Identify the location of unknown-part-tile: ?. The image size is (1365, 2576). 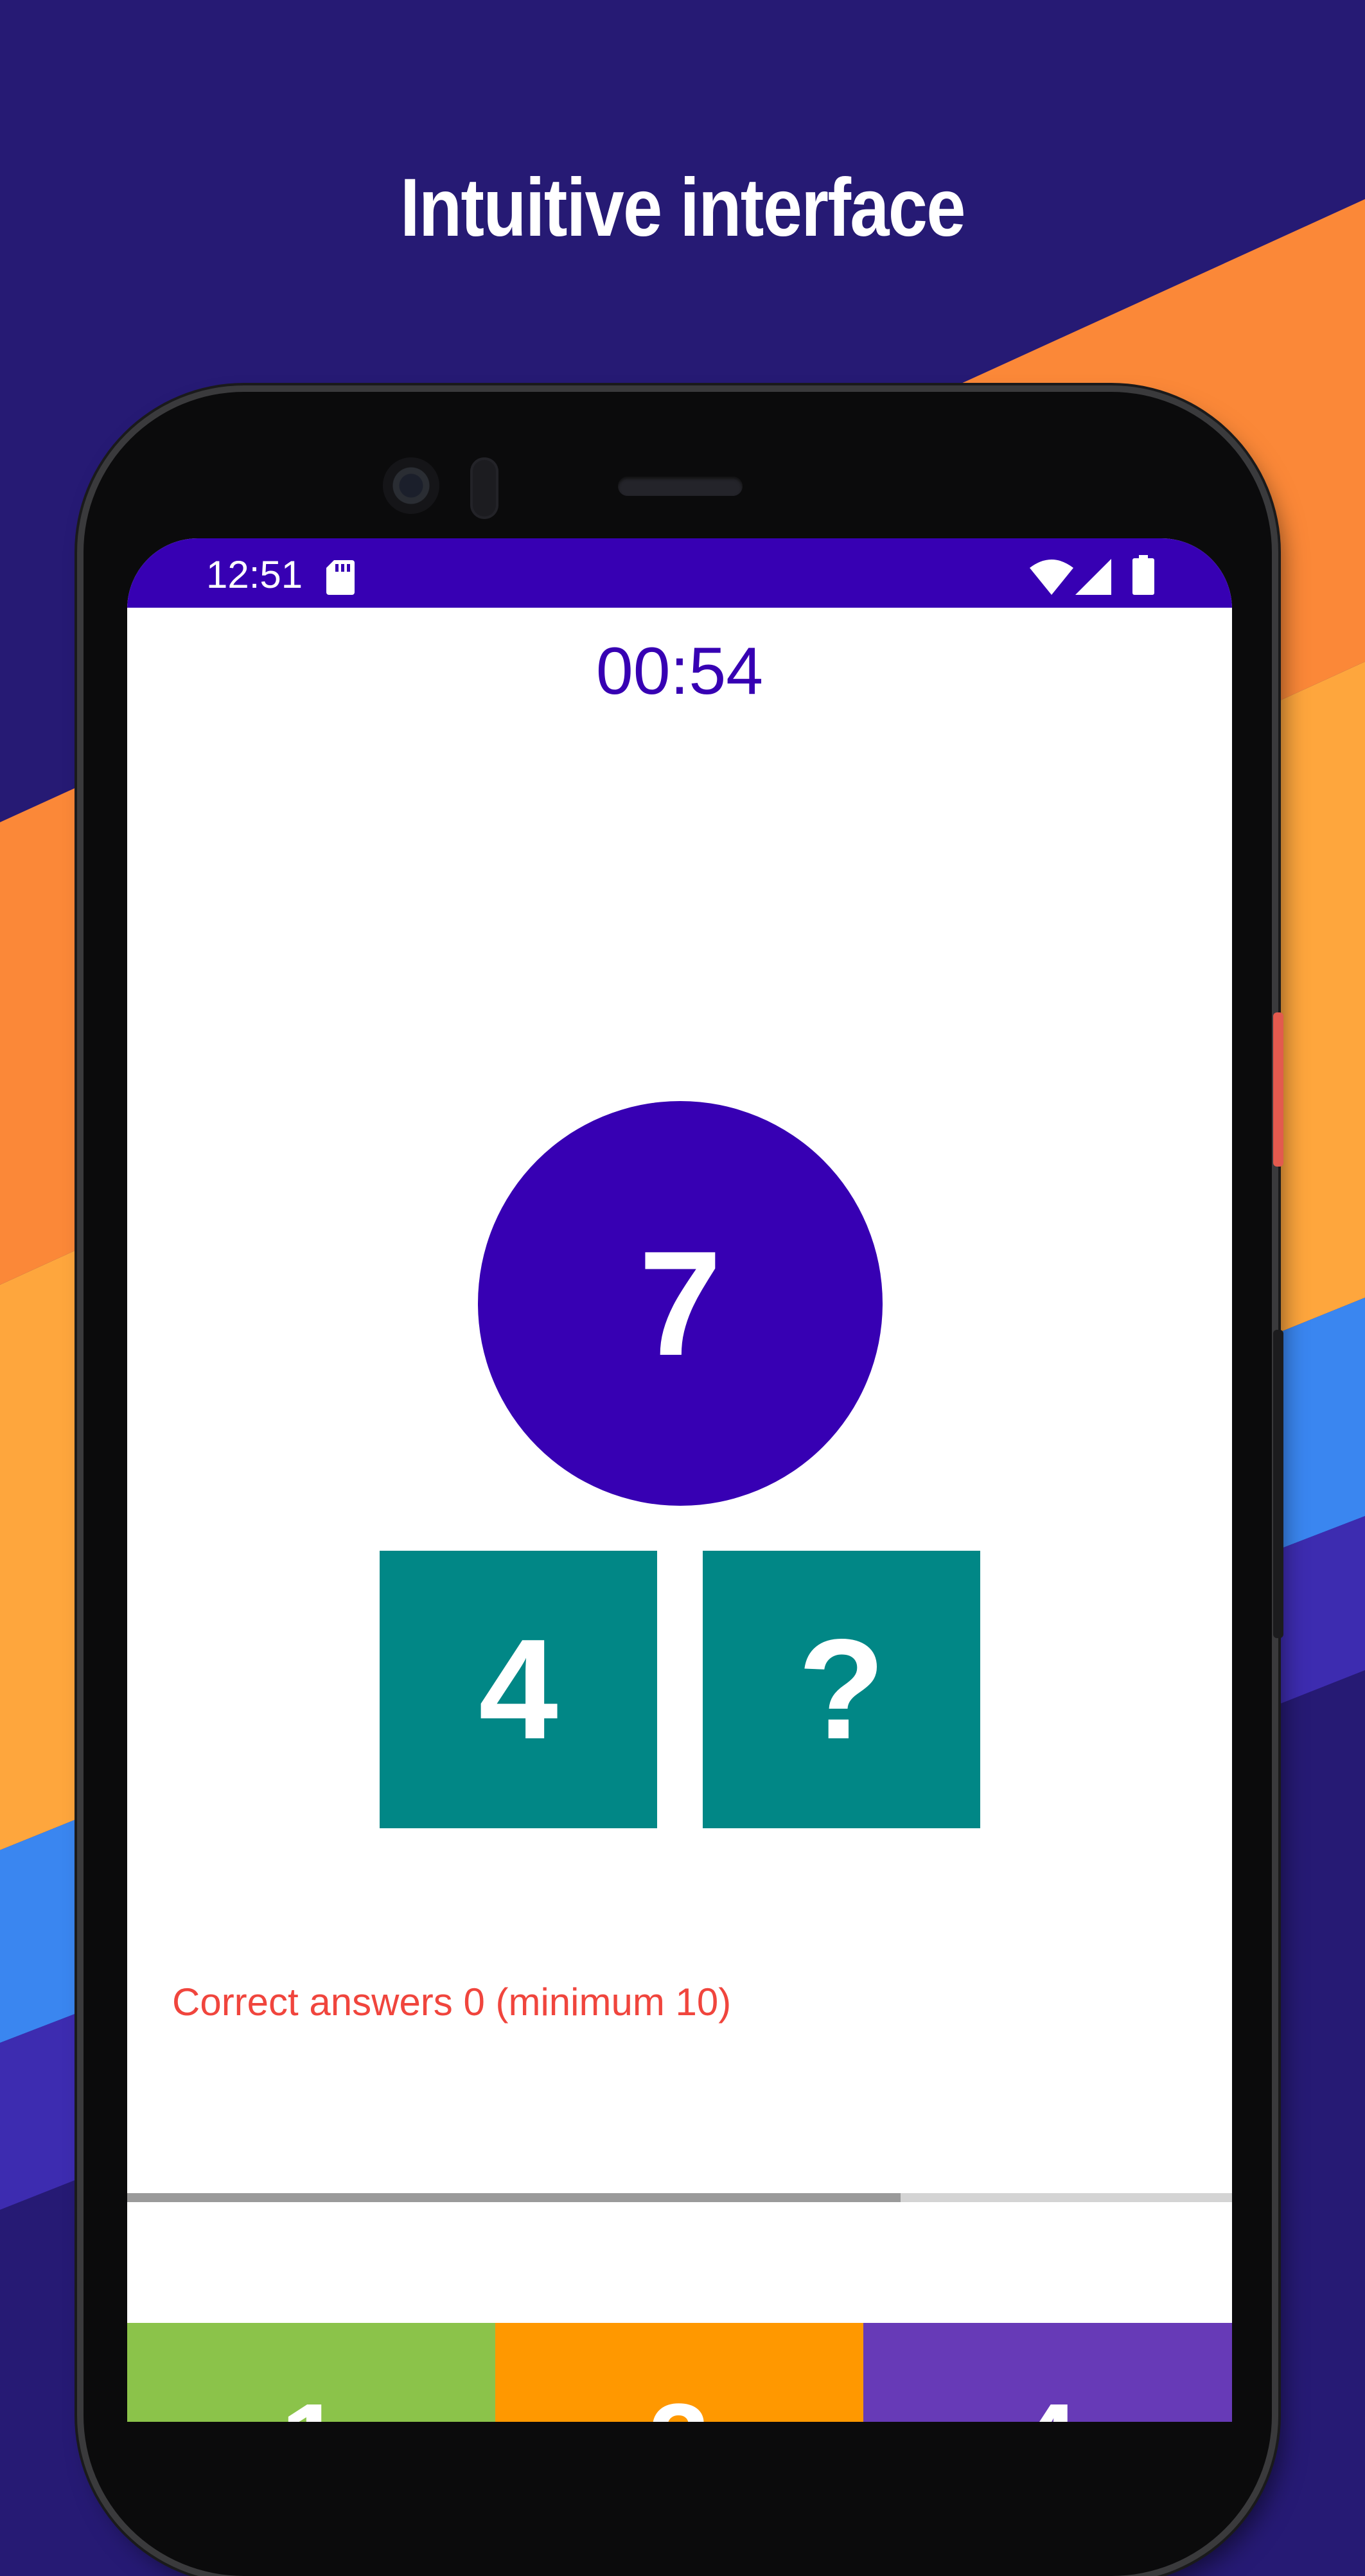
(841, 1689).